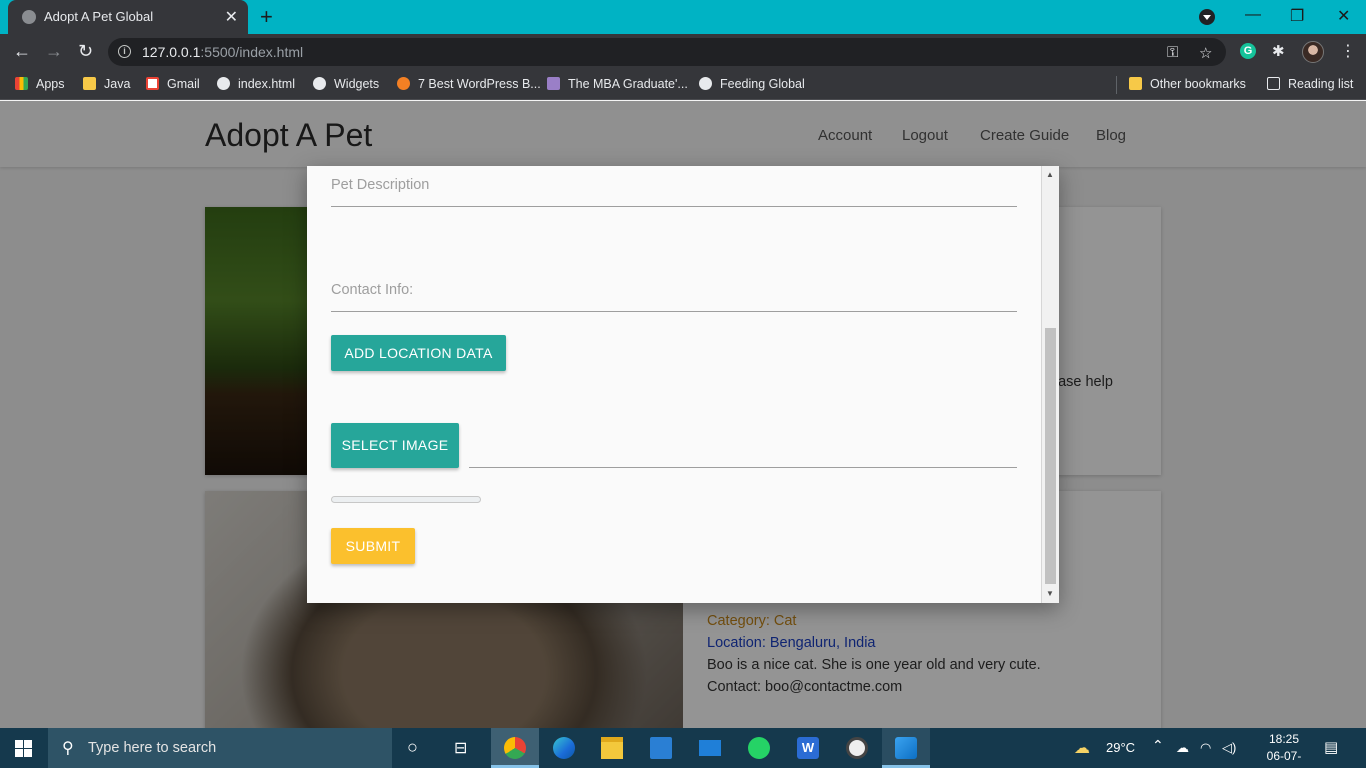 The width and height of the screenshot is (1366, 768). What do you see at coordinates (612, 748) in the screenshot?
I see `file-explorer-icon` at bounding box center [612, 748].